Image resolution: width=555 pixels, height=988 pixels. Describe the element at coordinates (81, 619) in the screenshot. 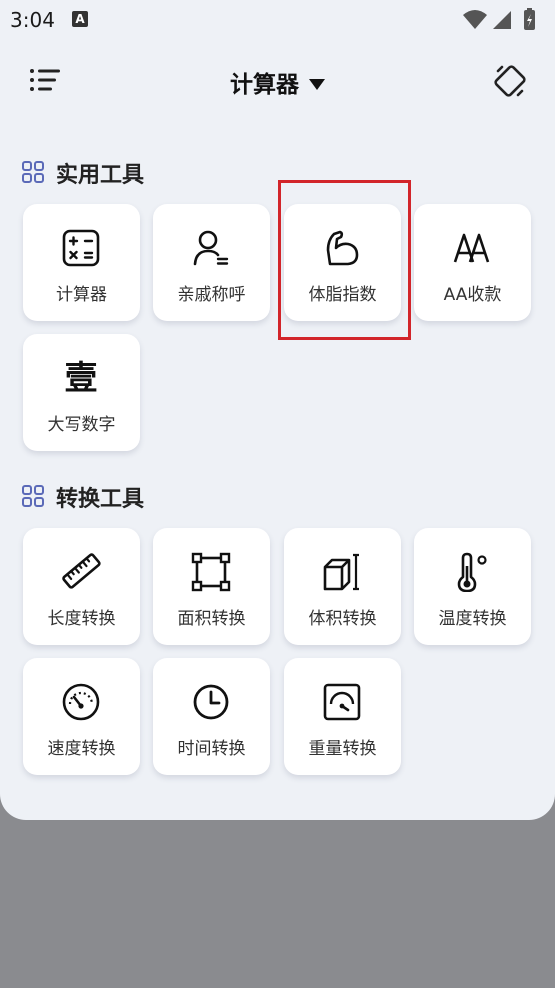

I see `tool-label: 长度转换` at that location.